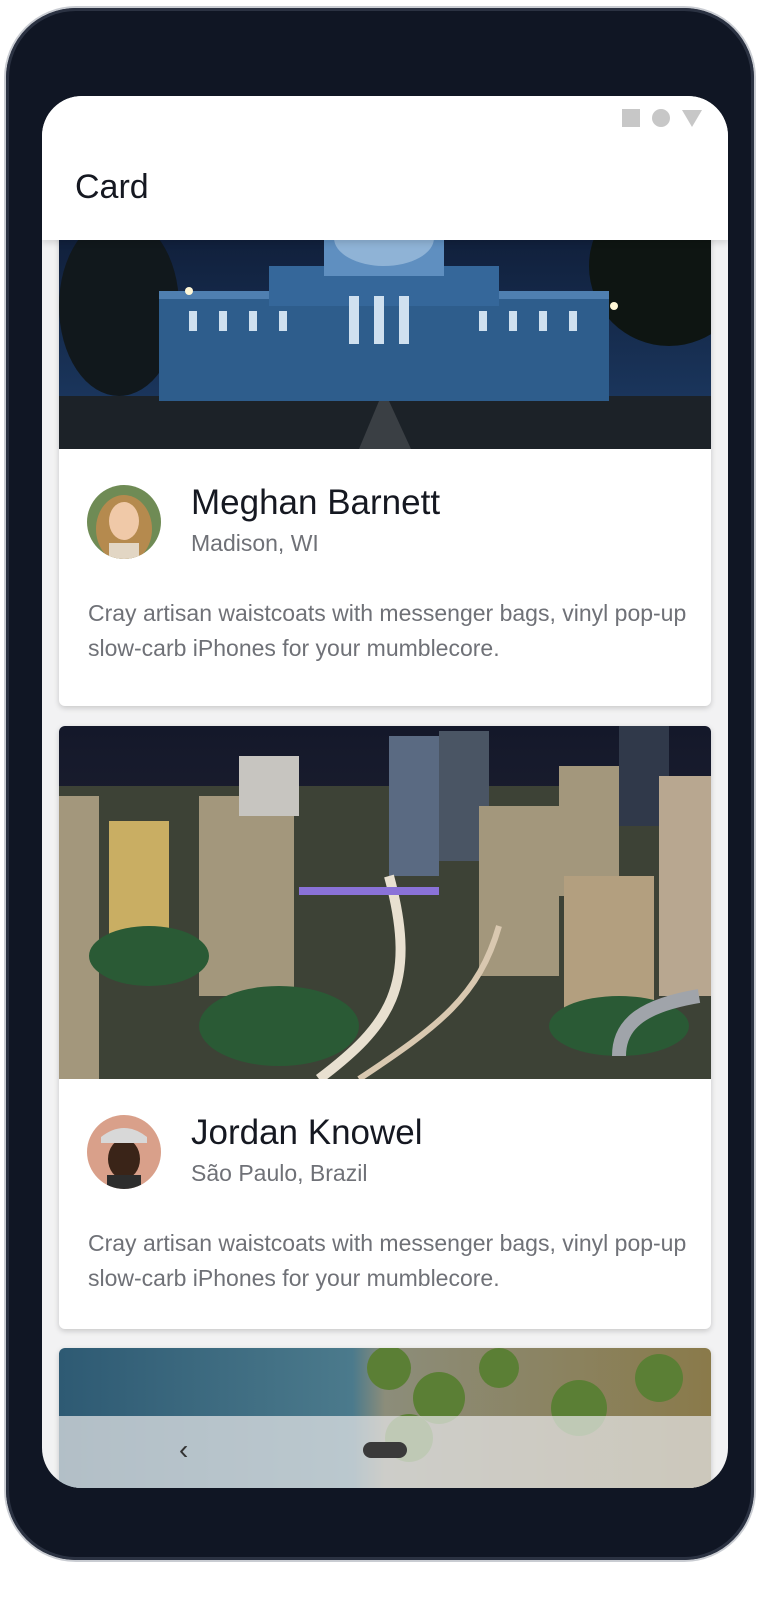 This screenshot has height=1600, width=776. I want to click on circle-icon, so click(661, 118).